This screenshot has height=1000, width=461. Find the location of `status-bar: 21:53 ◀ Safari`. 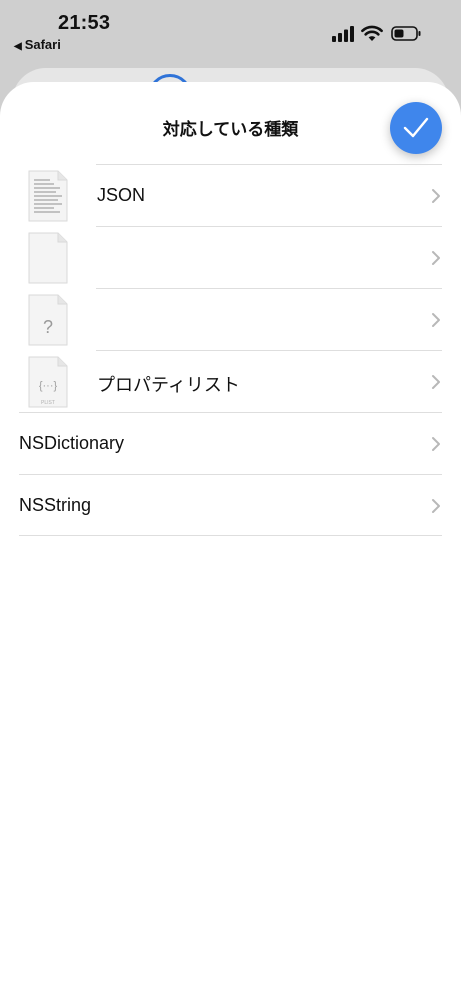

status-bar: 21:53 ◀ Safari is located at coordinates (230, 30).